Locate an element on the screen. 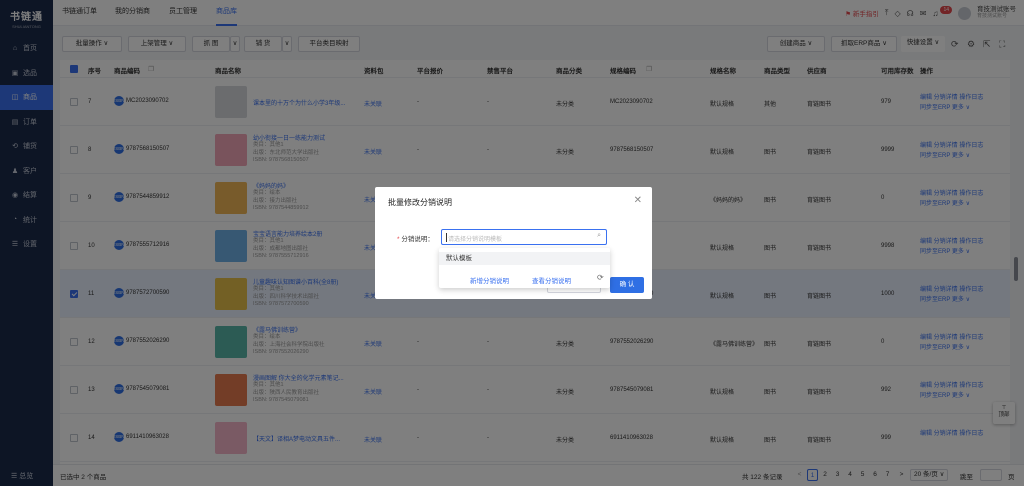 Image resolution: width=1024 pixels, height=486 pixels. field-label-text: 分销说明 is located at coordinates (414, 239).